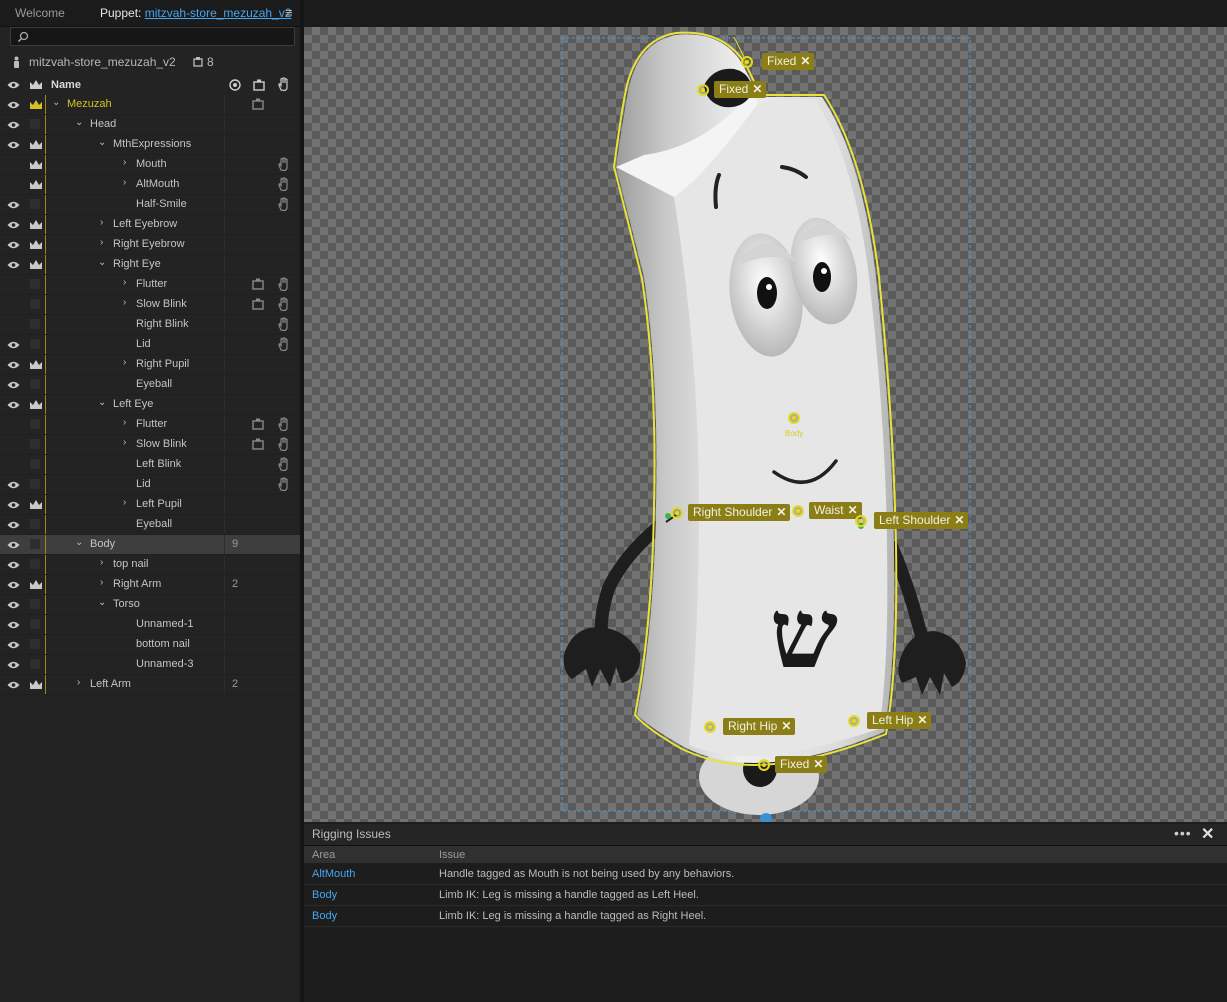  Describe the element at coordinates (899, 720) in the screenshot. I see `handle-left-hip: Left Hip ✕` at that location.